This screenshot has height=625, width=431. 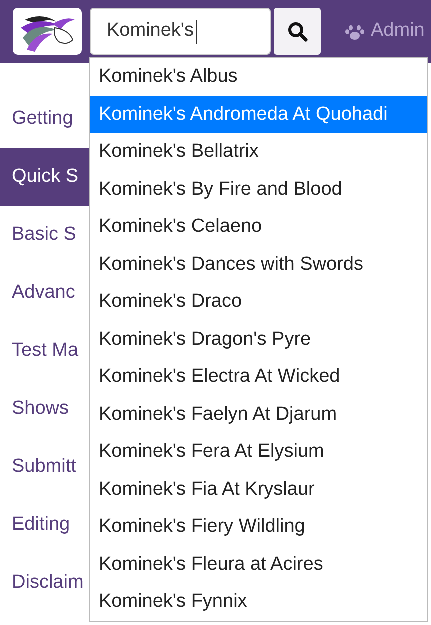 I want to click on sidebar-item: Quick S, so click(x=44, y=177).